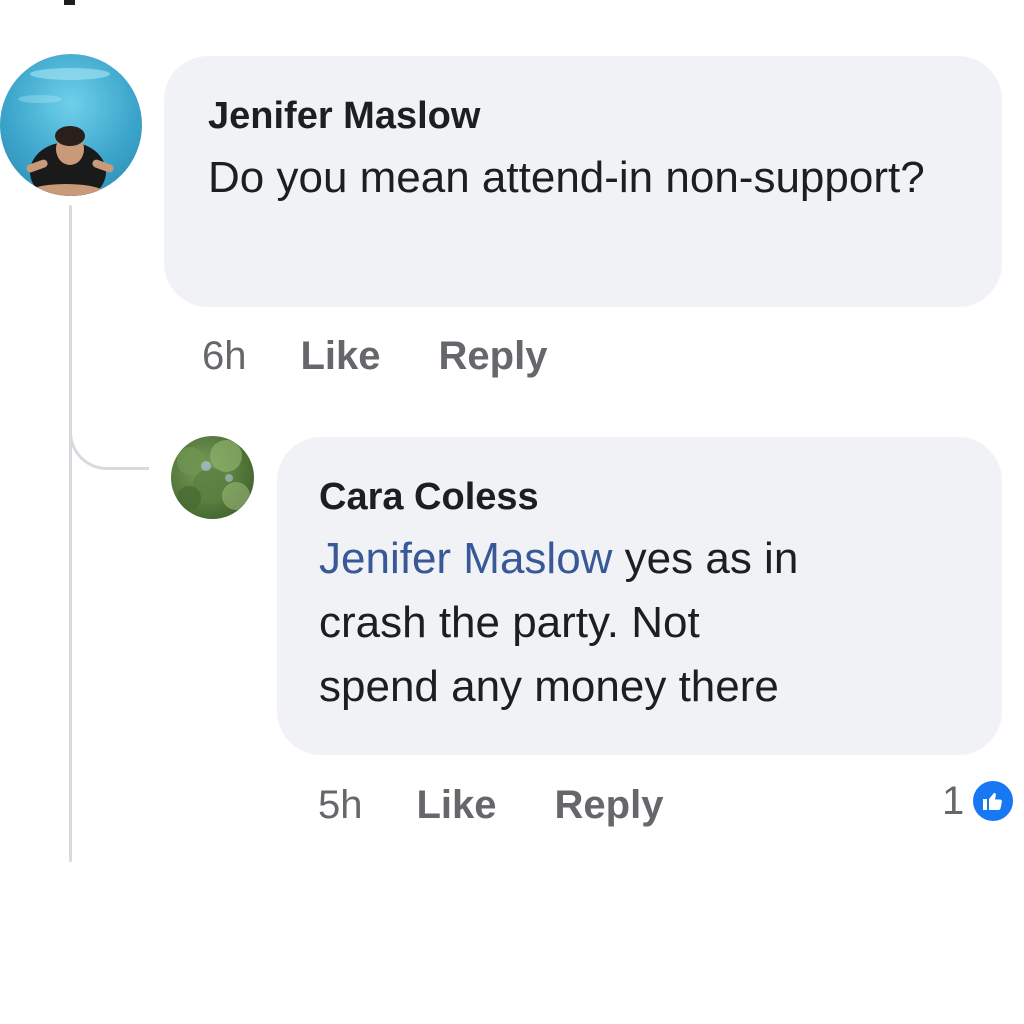  I want to click on reply-connector, so click(109, 440).